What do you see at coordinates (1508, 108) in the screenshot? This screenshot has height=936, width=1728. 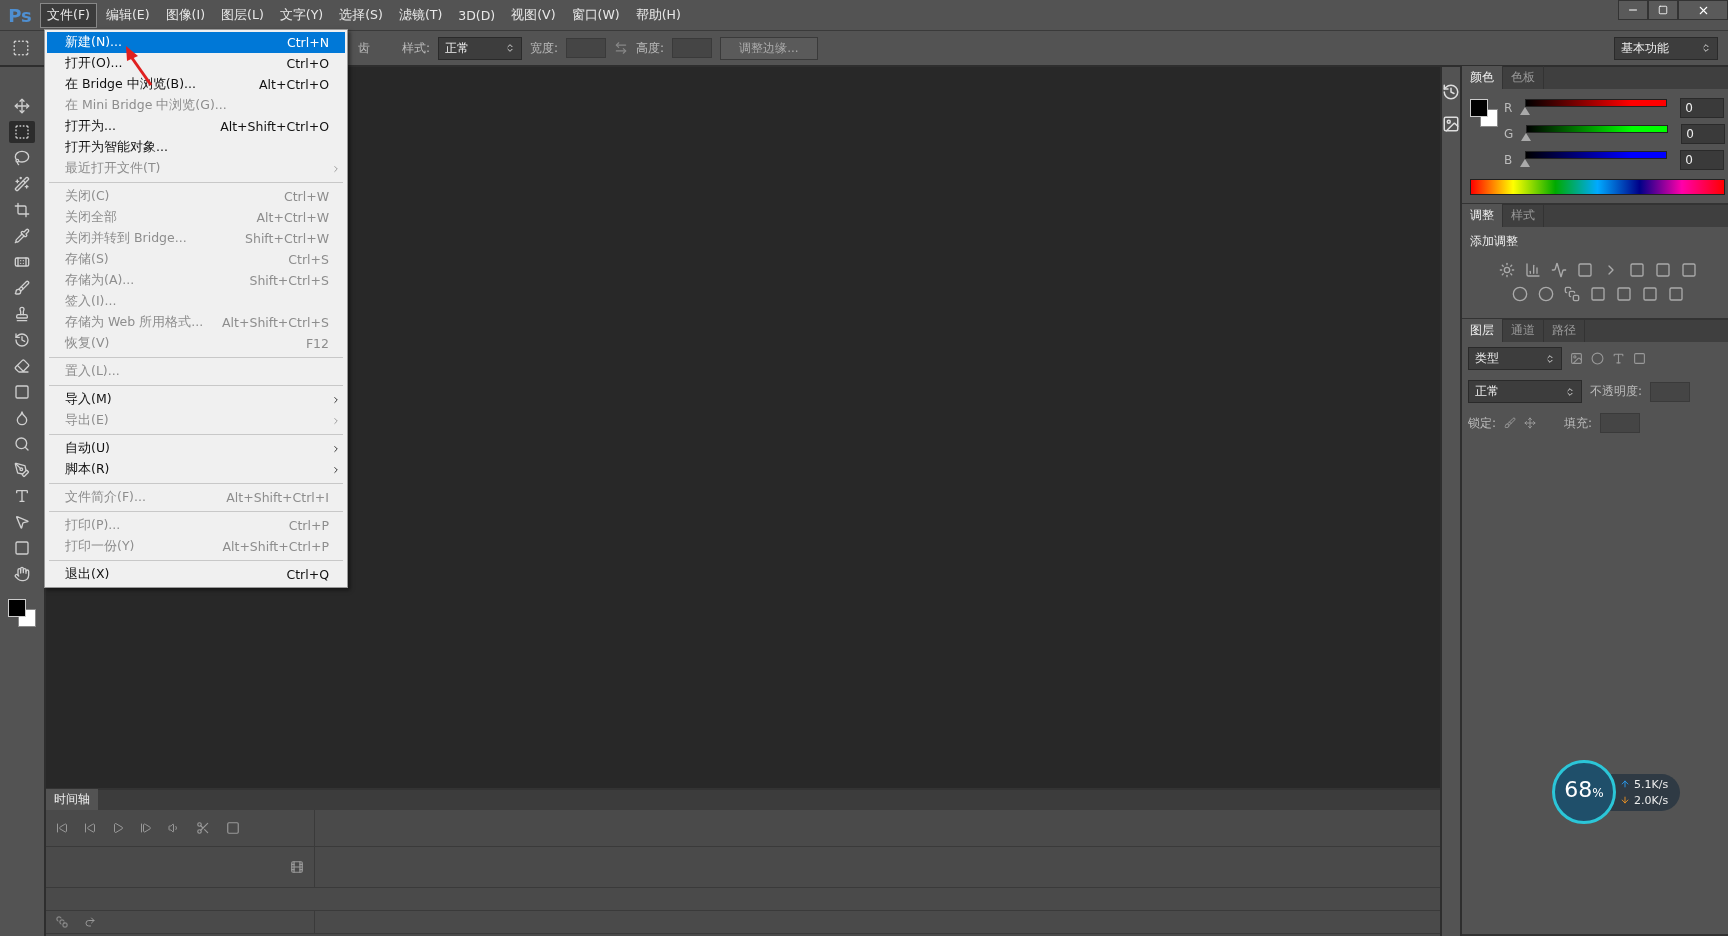 I see `channel-label: R` at bounding box center [1508, 108].